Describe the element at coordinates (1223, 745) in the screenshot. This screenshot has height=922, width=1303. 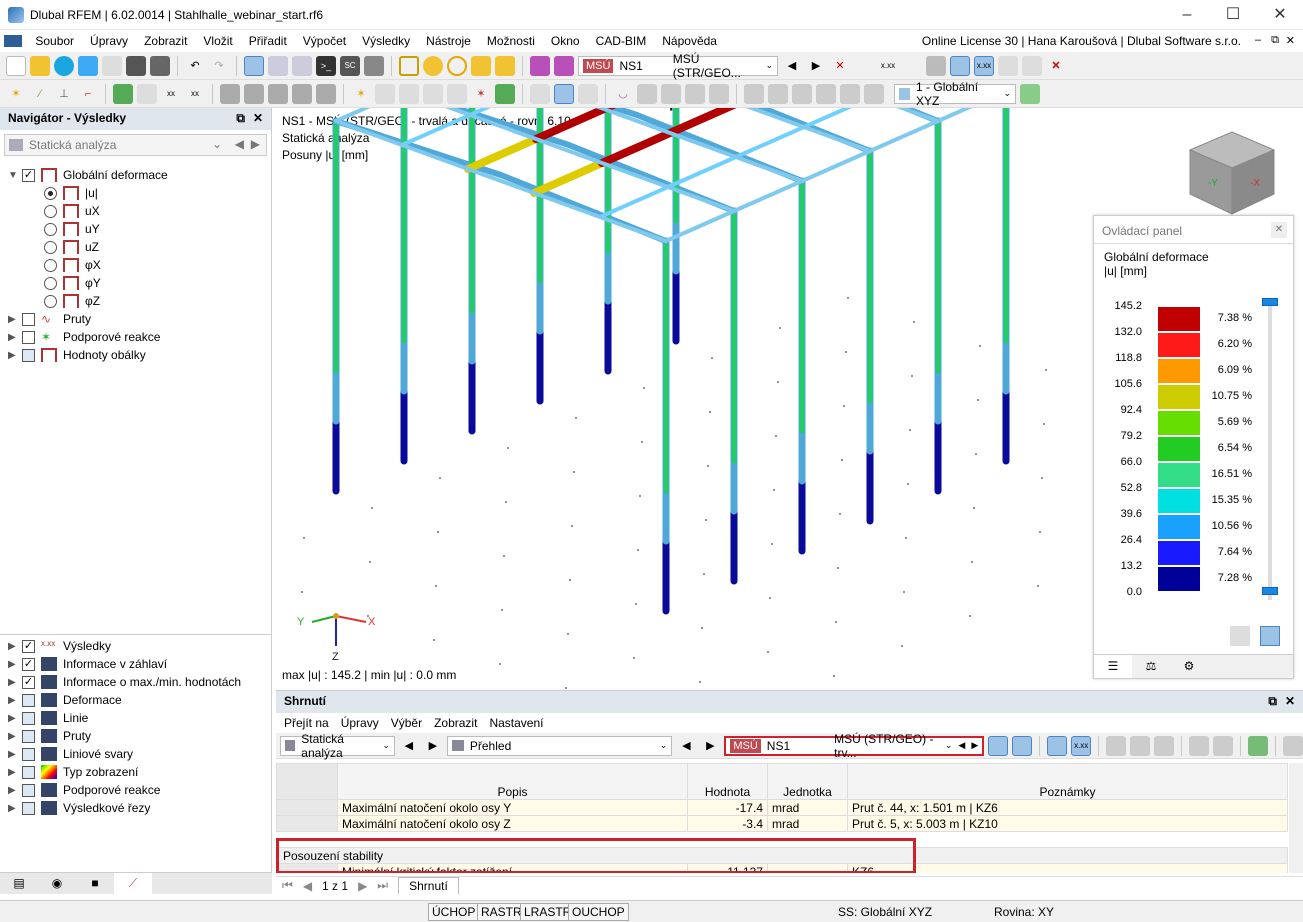
I see `chart-icon` at that location.